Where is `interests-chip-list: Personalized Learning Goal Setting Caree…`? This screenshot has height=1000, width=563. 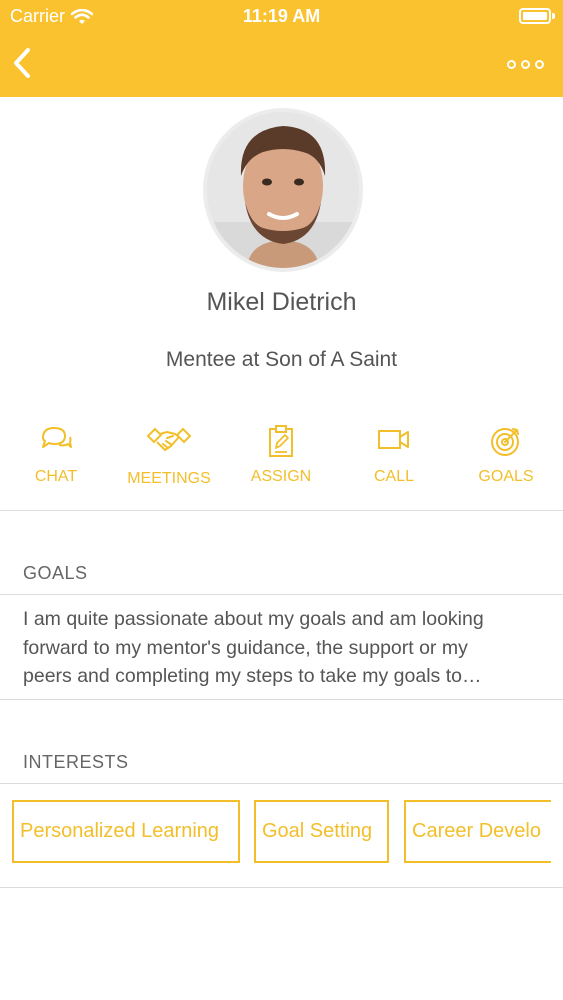 interests-chip-list: Personalized Learning Goal Setting Caree… is located at coordinates (281, 831).